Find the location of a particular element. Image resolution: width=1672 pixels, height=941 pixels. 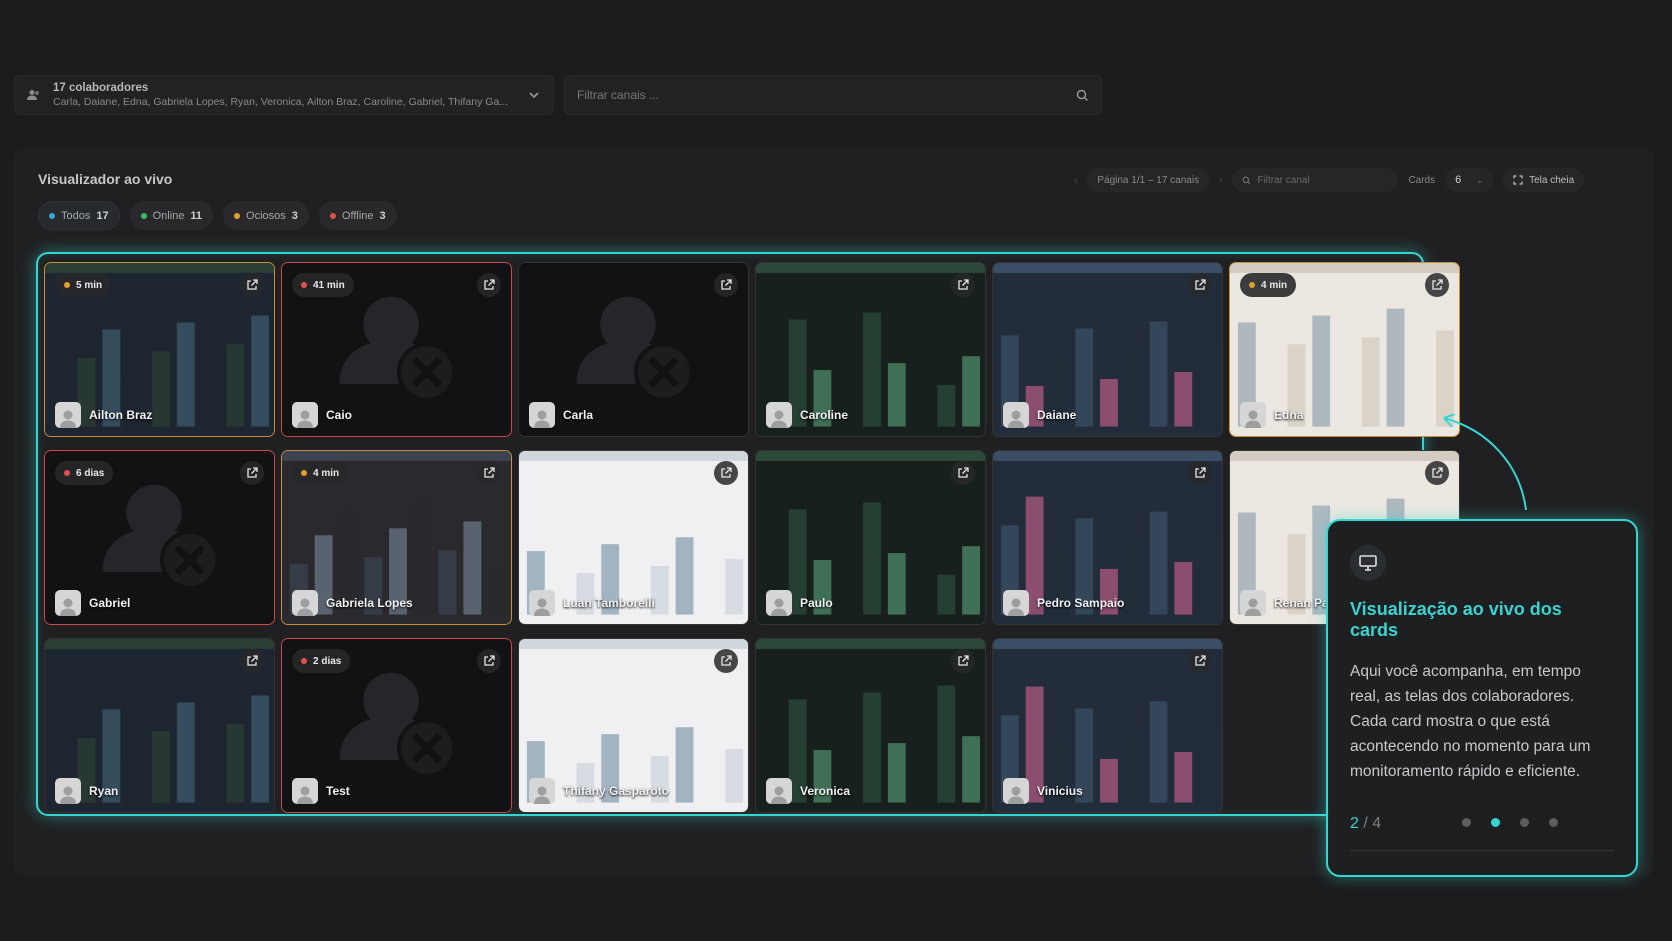

card-footer: Test is located at coordinates (321, 791).